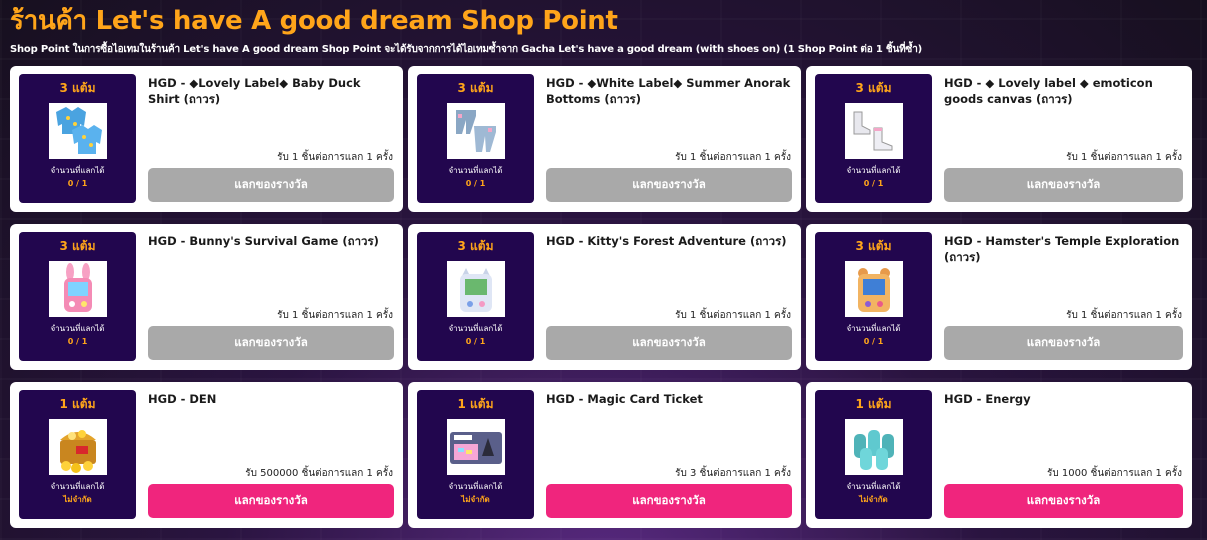 The height and width of the screenshot is (540, 1207). Describe the element at coordinates (624, 399) in the screenshot. I see `item-name: HGD - Magic Card Ticket` at that location.